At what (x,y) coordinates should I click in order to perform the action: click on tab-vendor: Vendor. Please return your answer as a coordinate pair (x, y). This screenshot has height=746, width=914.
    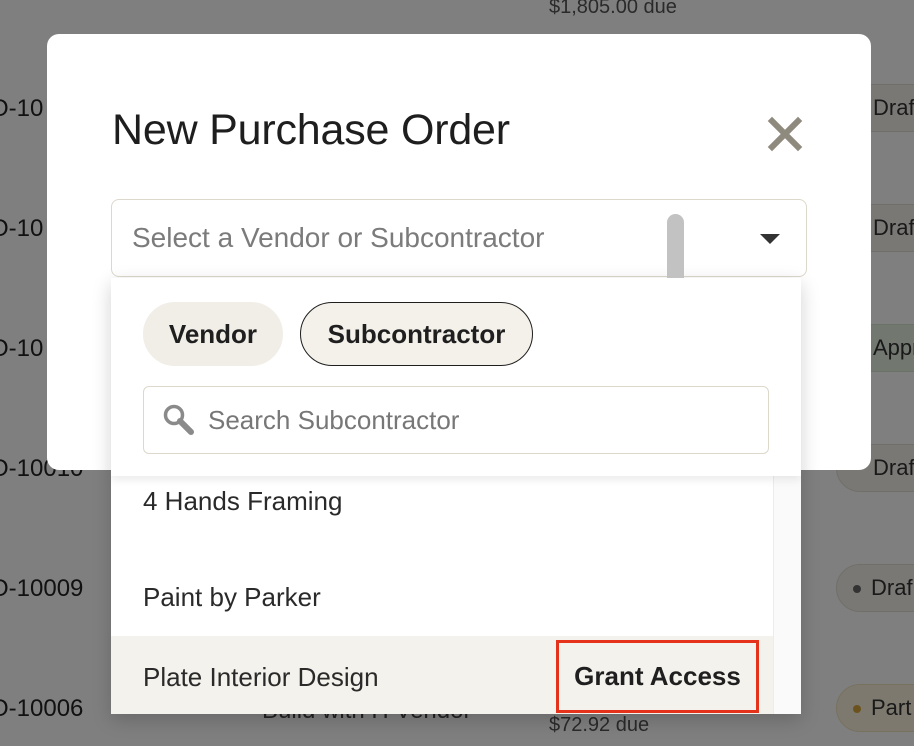
    Looking at the image, I should click on (213, 334).